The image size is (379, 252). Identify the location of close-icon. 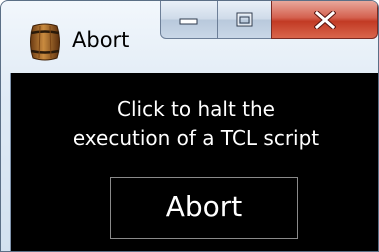
(324, 19).